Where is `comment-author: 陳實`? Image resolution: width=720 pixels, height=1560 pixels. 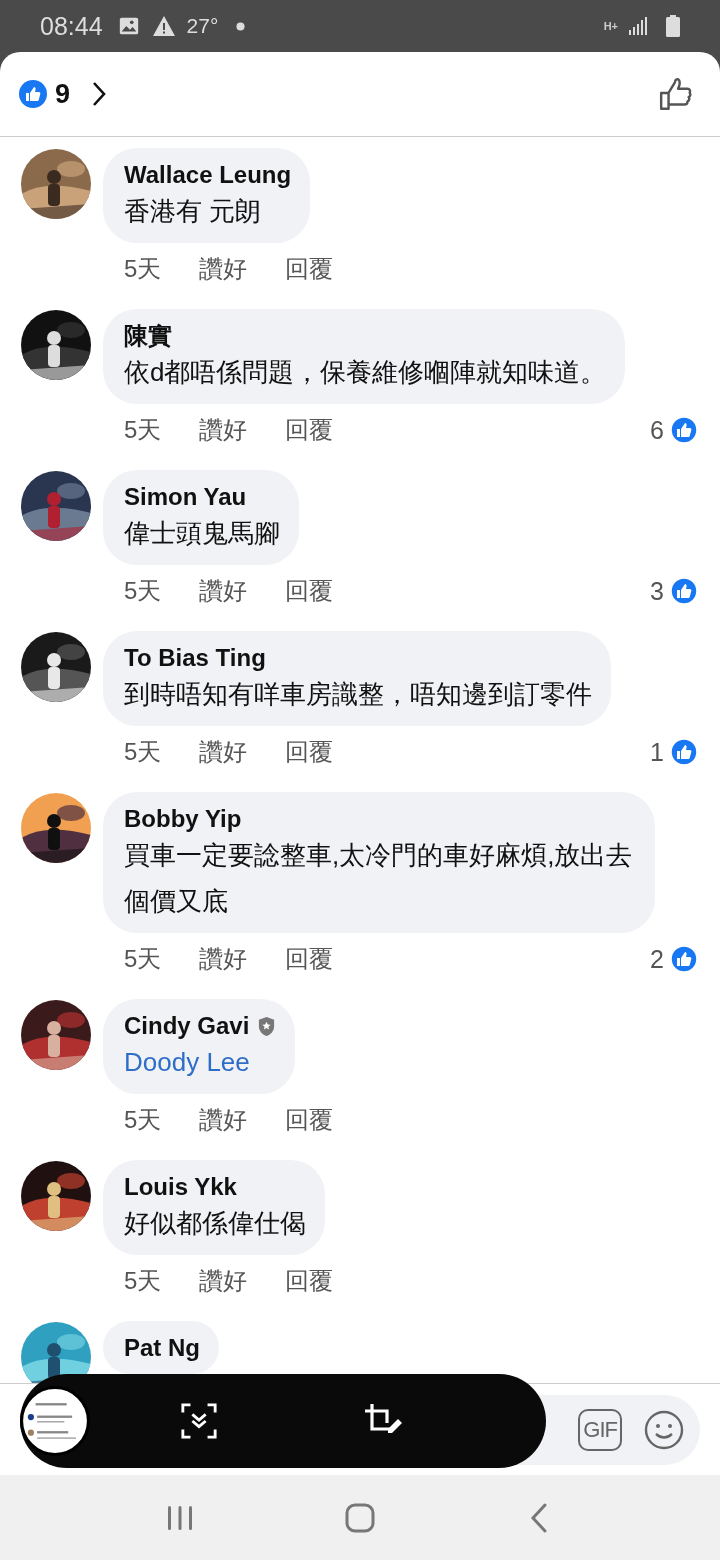
comment-author: 陳實 is located at coordinates (148, 336).